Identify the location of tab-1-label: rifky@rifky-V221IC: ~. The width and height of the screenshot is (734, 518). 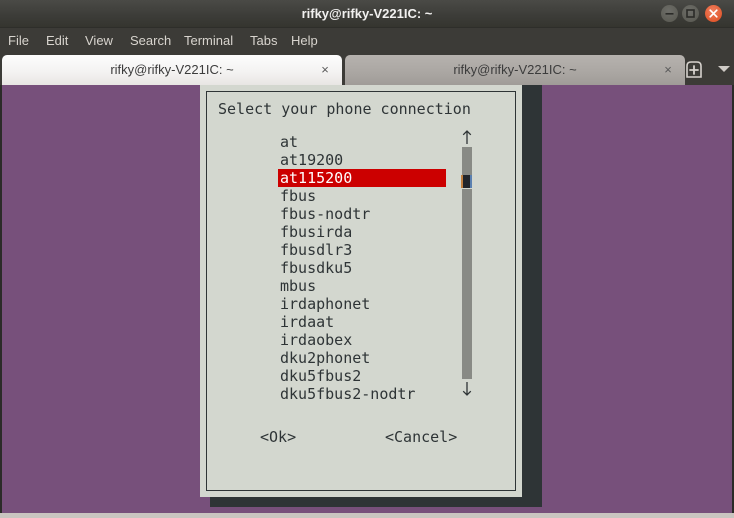
(515, 69).